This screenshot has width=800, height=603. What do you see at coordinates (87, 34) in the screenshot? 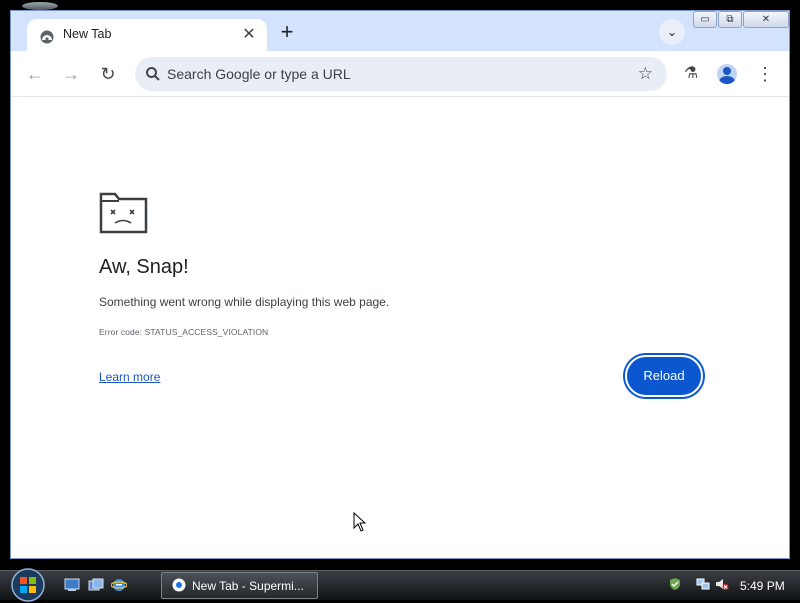
I see `tab-title: New Tab` at bounding box center [87, 34].